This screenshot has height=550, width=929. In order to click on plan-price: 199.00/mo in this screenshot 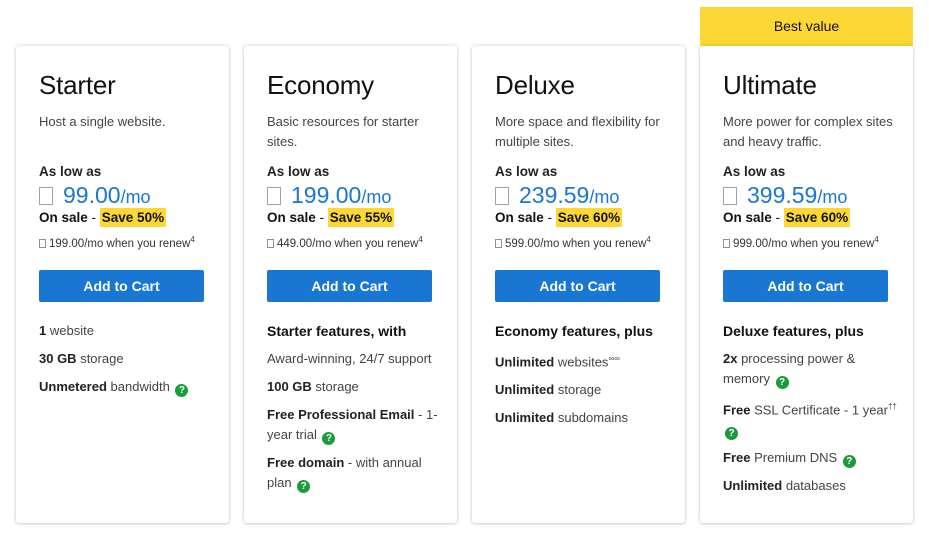, I will do `click(329, 195)`.